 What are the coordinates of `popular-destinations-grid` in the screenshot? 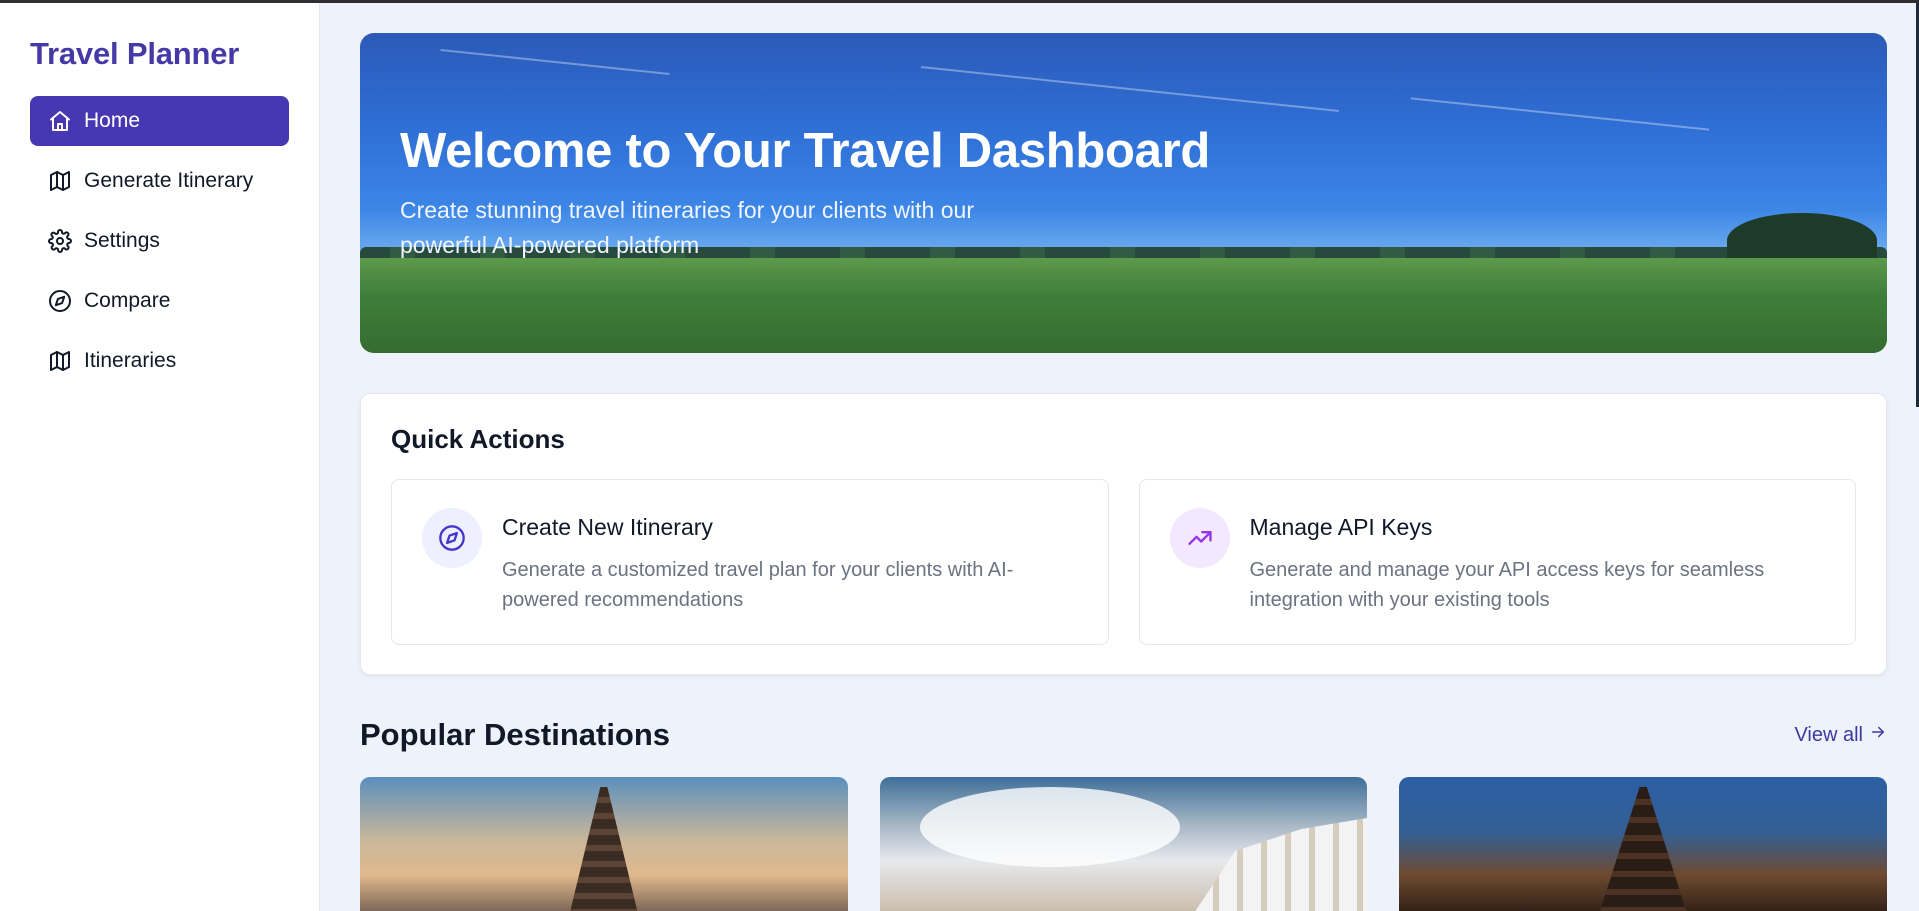 It's located at (1124, 844).